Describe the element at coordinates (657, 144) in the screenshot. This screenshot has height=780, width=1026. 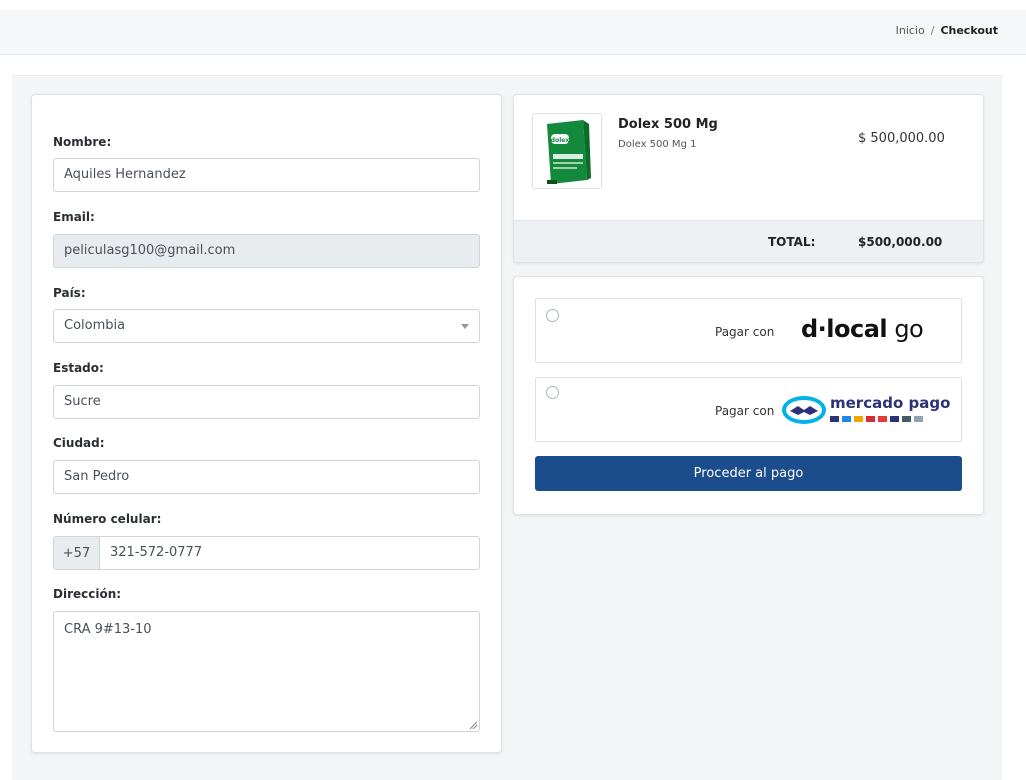
I see `product-subtitle: Dolex 500 Mg 1` at that location.